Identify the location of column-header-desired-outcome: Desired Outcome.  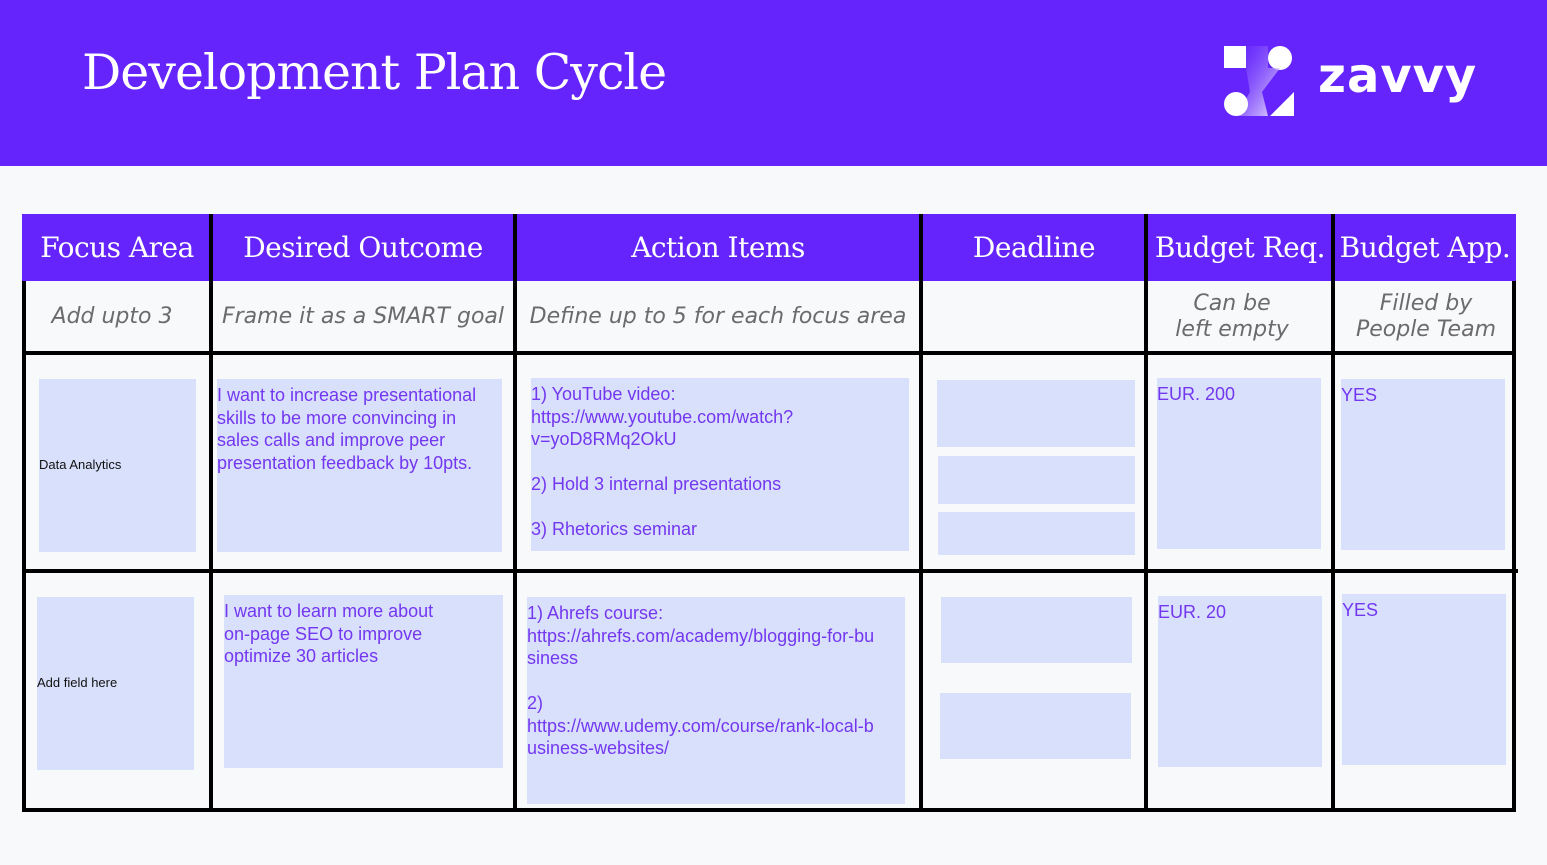
(363, 247).